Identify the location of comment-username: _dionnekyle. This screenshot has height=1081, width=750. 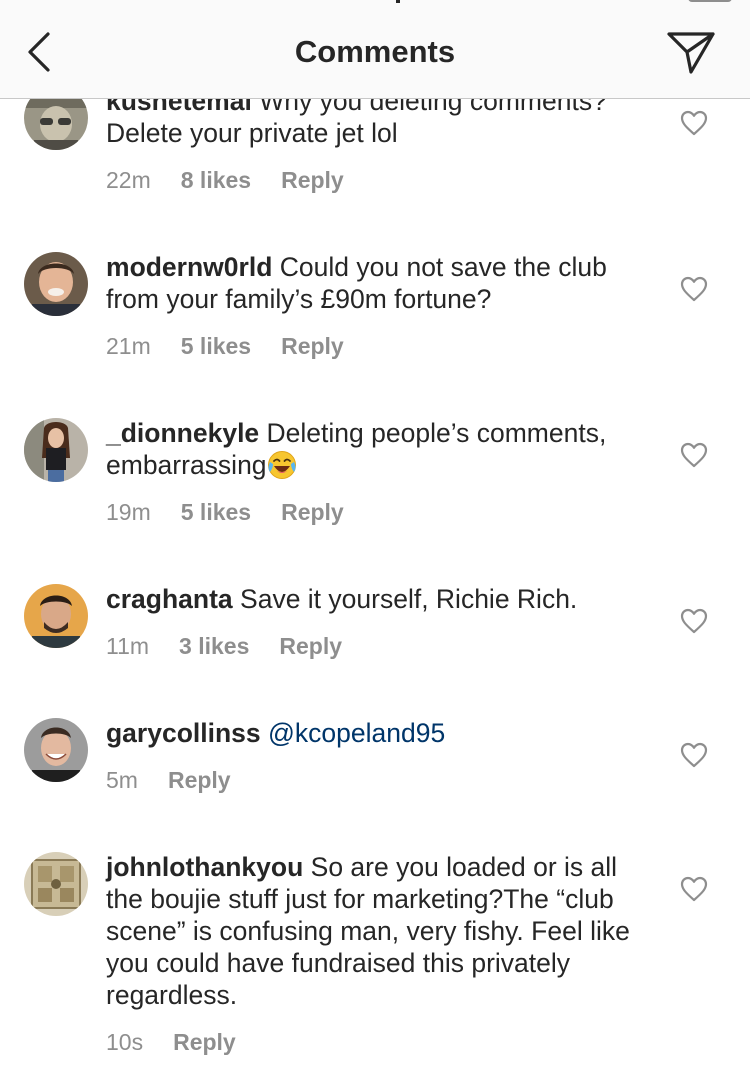
(182, 433).